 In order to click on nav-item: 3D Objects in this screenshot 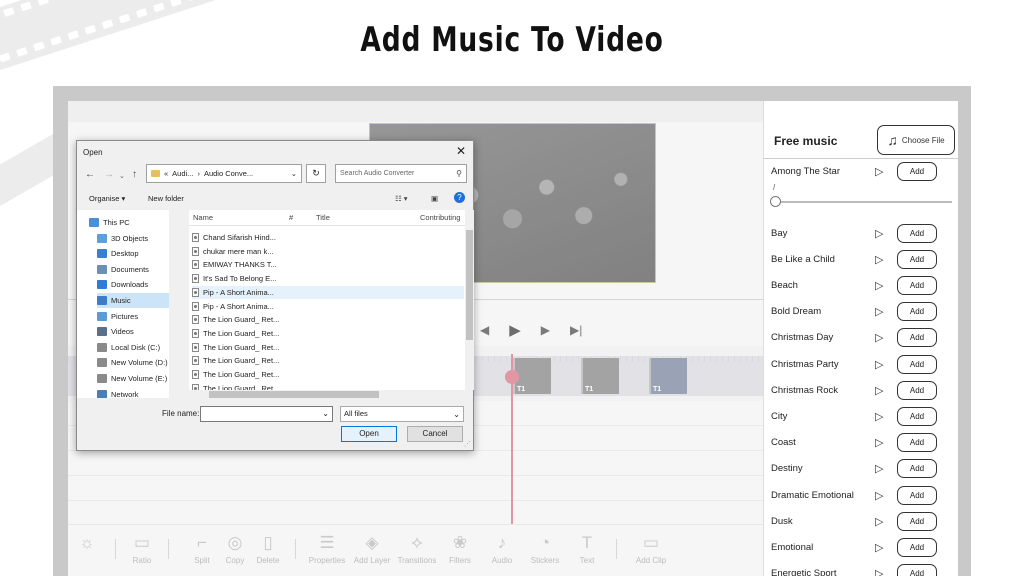, I will do `click(136, 238)`.